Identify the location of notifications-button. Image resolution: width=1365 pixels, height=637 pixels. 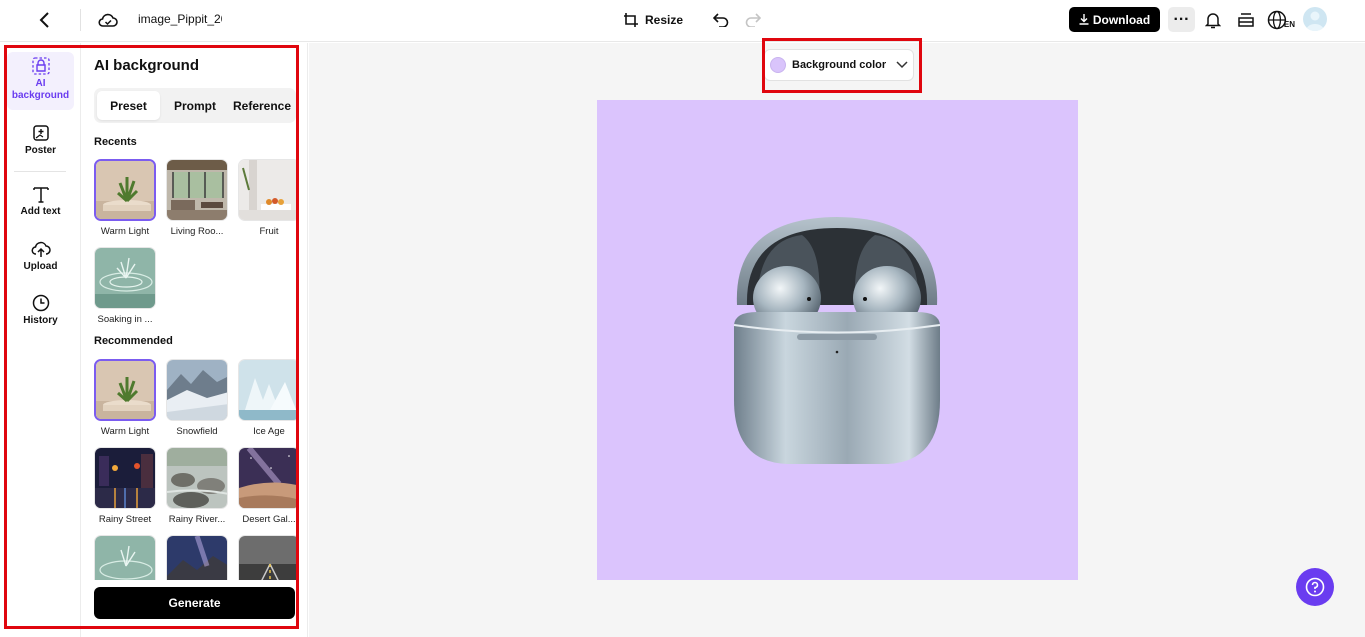
(1213, 20).